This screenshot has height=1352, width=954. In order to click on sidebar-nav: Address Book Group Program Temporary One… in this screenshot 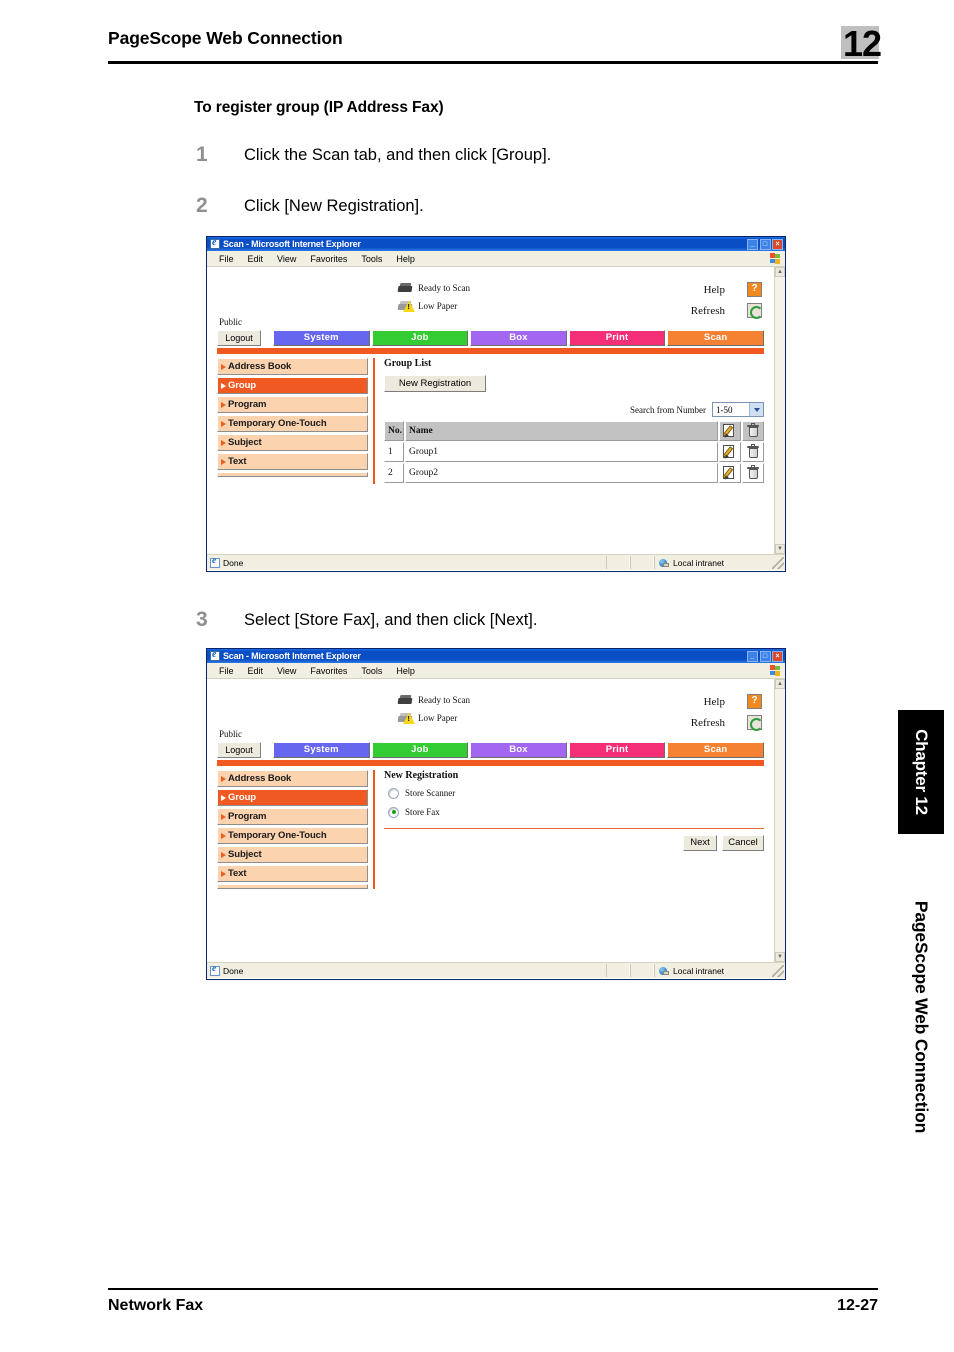, I will do `click(296, 421)`.